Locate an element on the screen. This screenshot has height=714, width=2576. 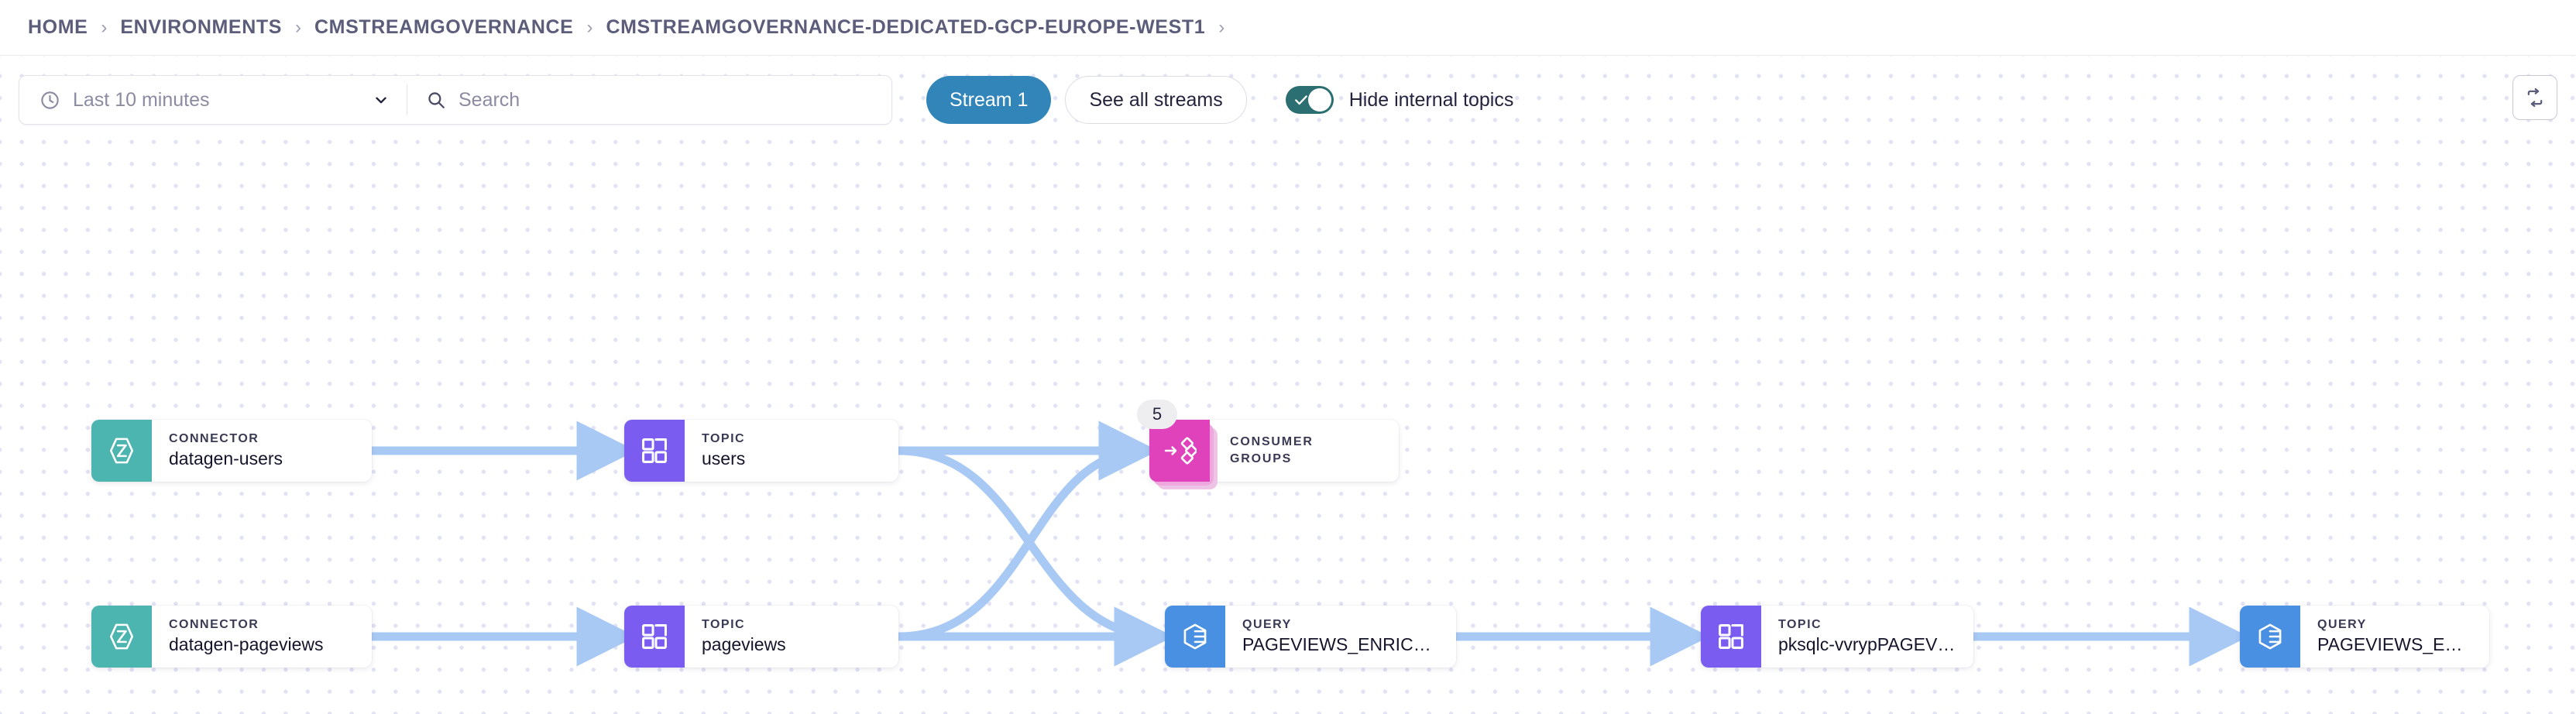
see-all-streams-button: See all streams is located at coordinates (1156, 100).